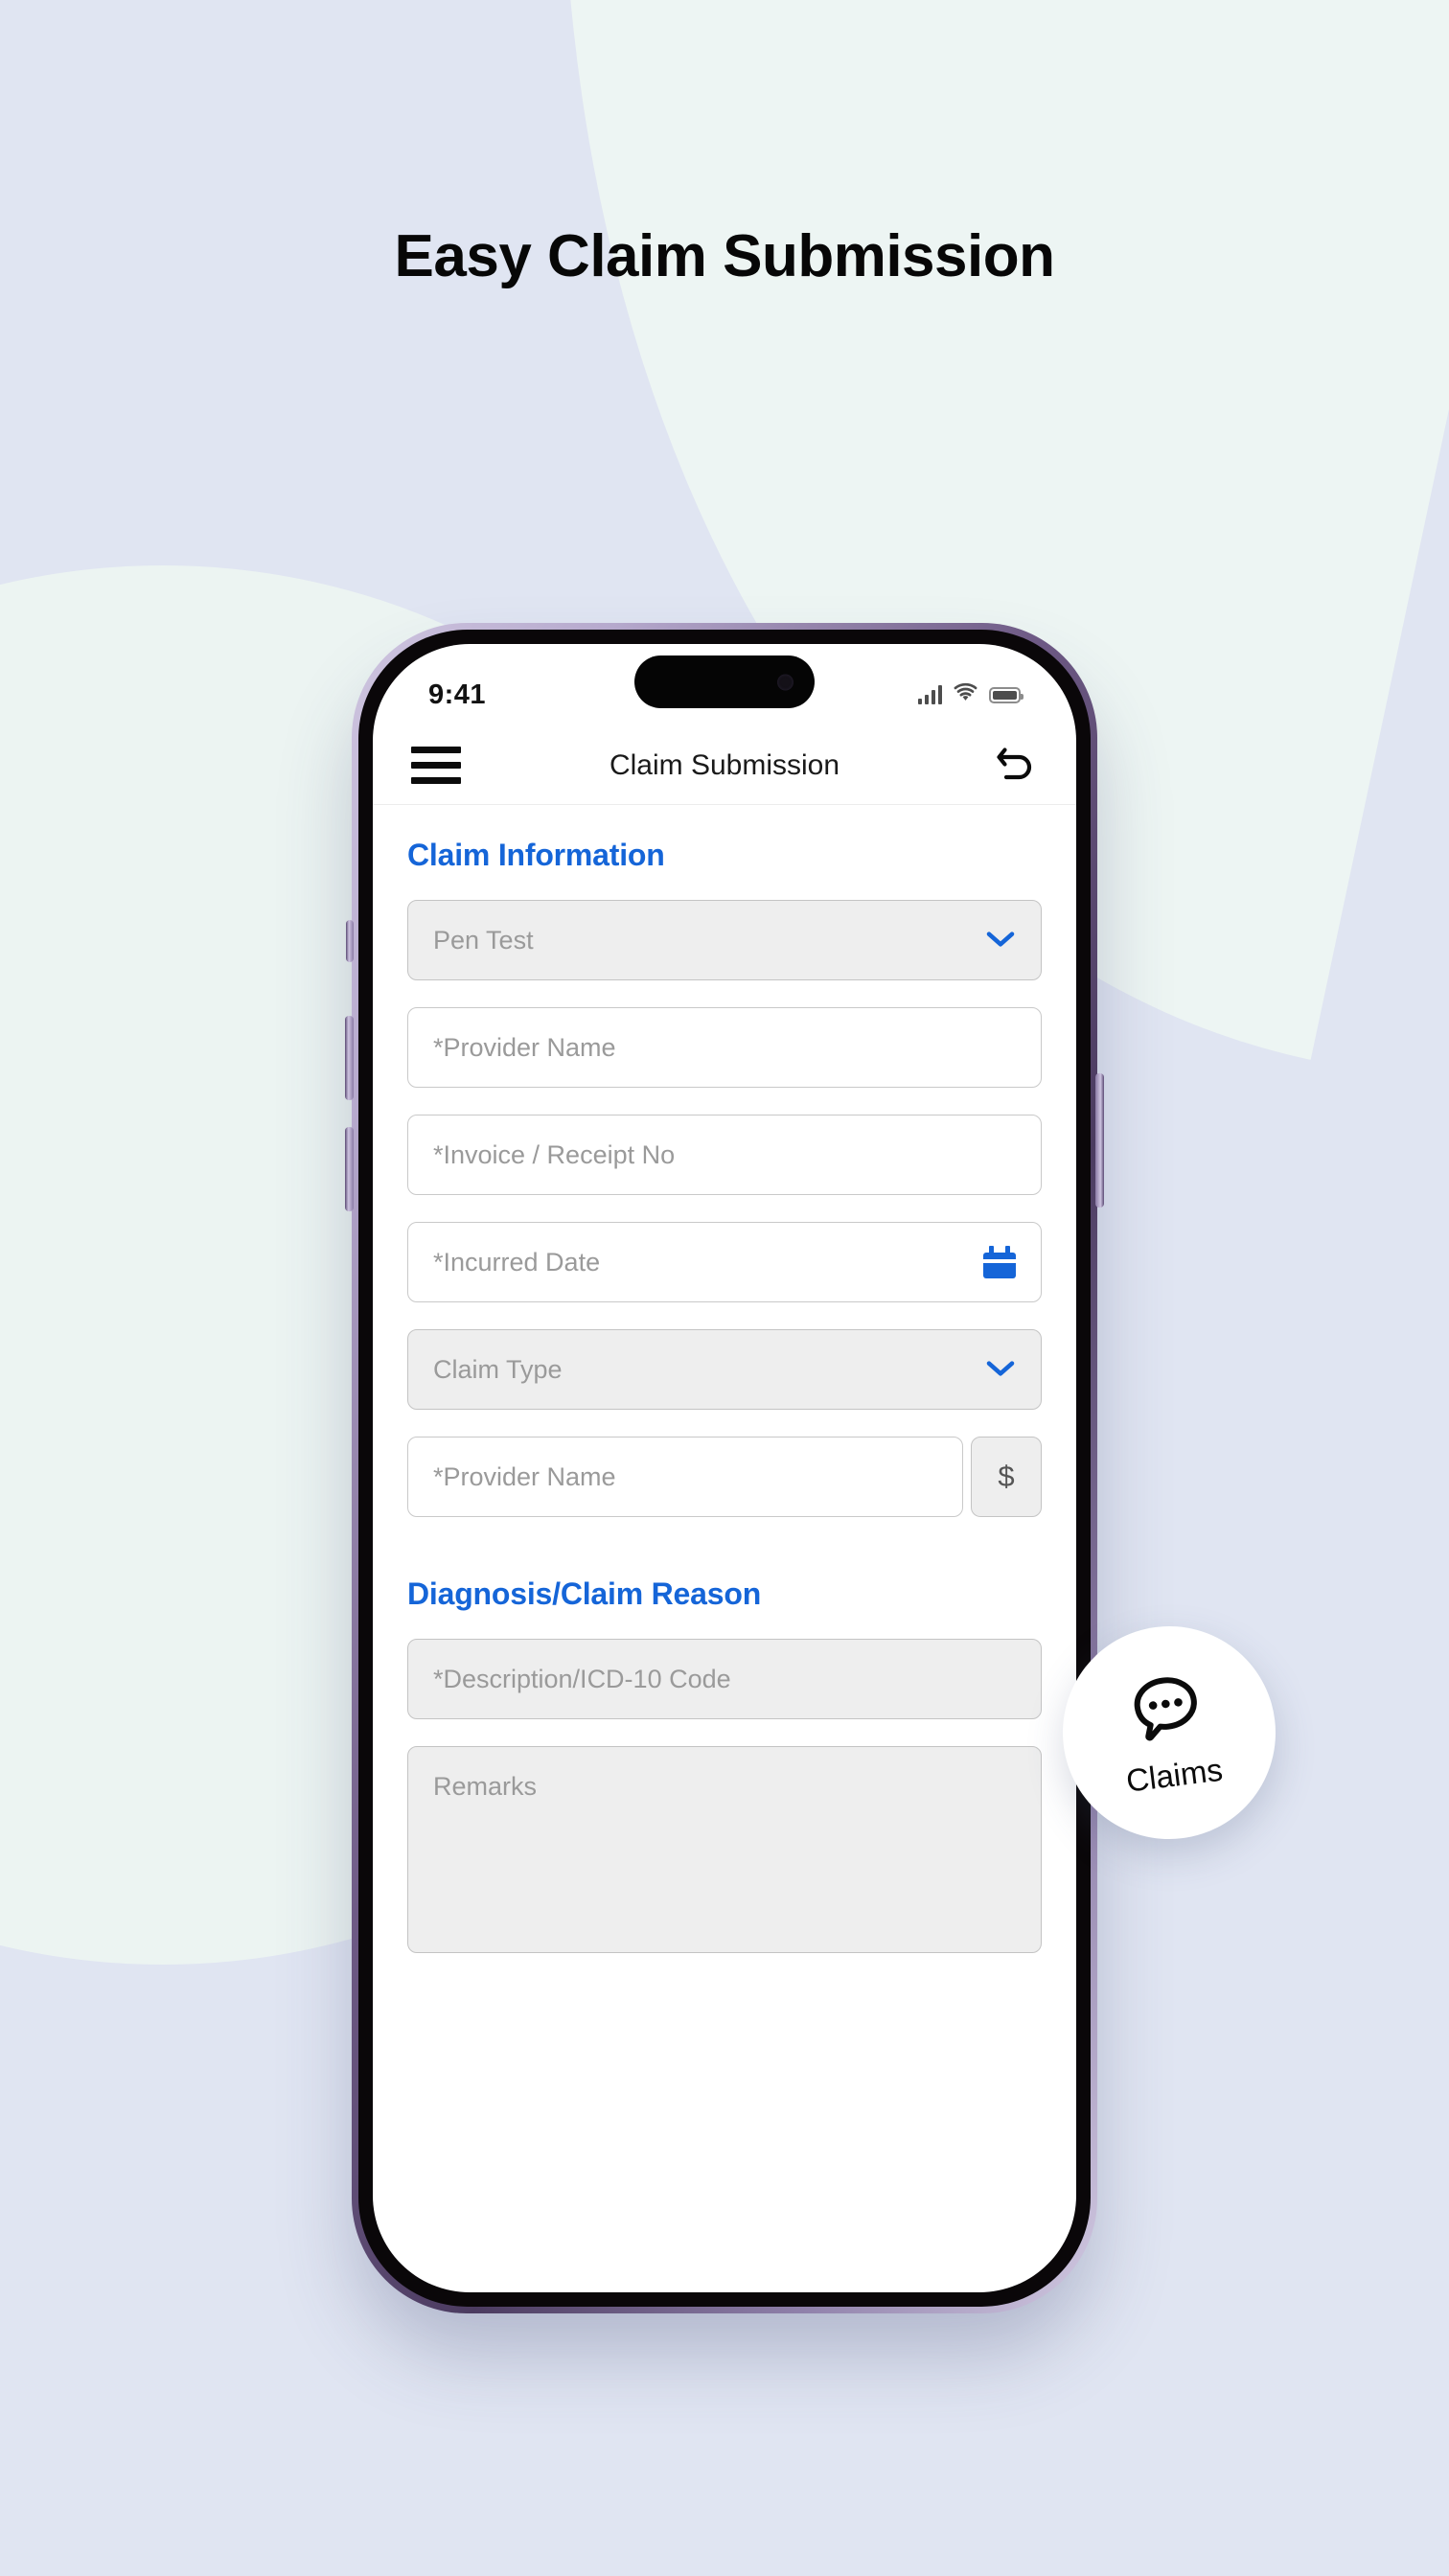  What do you see at coordinates (436, 765) in the screenshot?
I see `hamburger-menu-icon` at bounding box center [436, 765].